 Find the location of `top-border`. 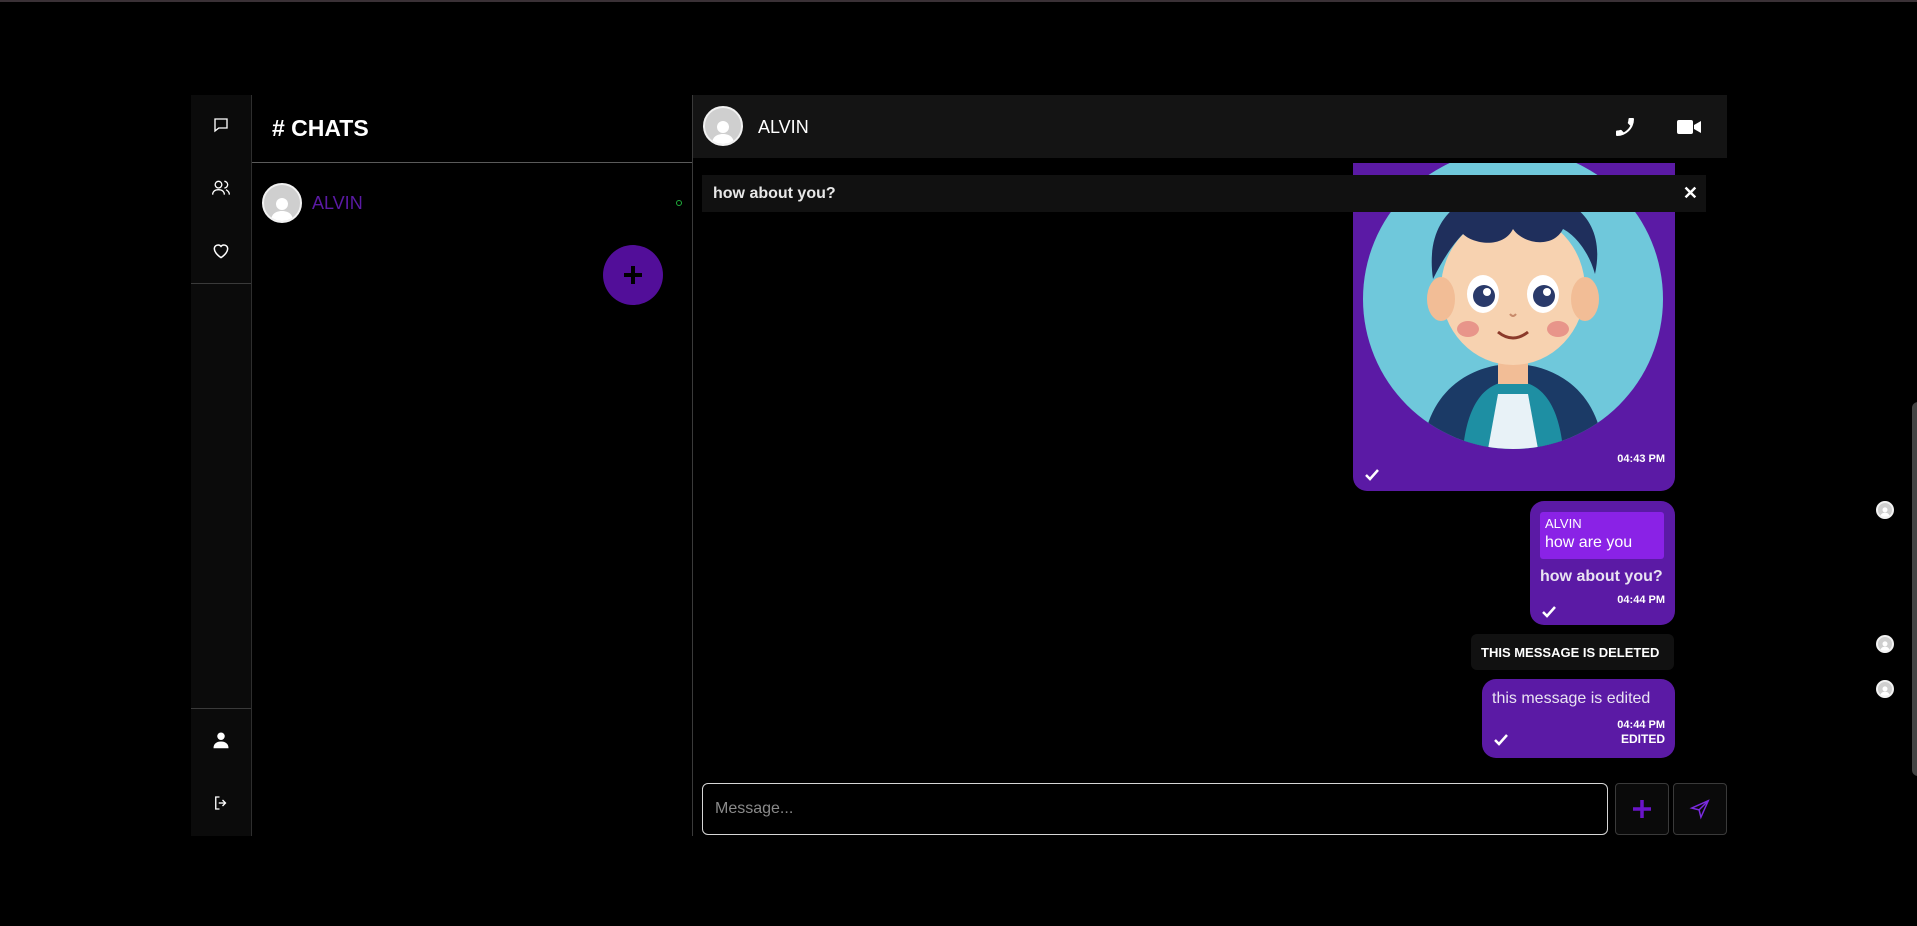

top-border is located at coordinates (958, 1).